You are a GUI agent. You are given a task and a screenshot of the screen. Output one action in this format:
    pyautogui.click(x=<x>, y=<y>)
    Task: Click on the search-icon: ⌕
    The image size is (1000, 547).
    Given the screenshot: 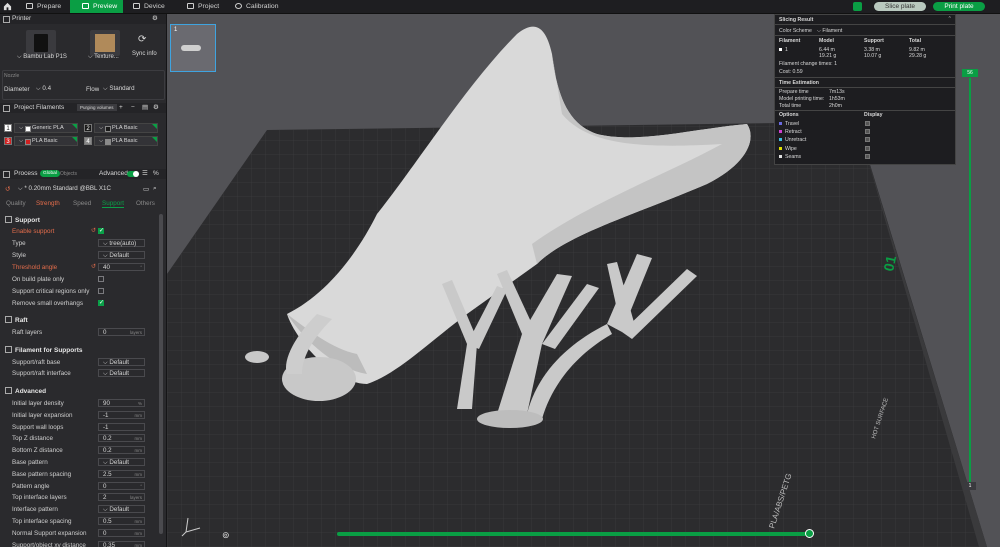 What is the action you would take?
    pyautogui.click(x=155, y=189)
    